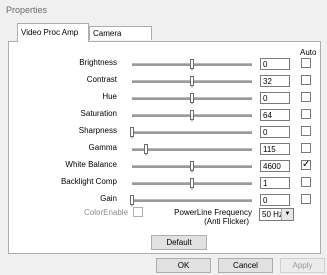  Describe the element at coordinates (120, 39) in the screenshot. I see `tab-camera-control: Camera Control` at that location.